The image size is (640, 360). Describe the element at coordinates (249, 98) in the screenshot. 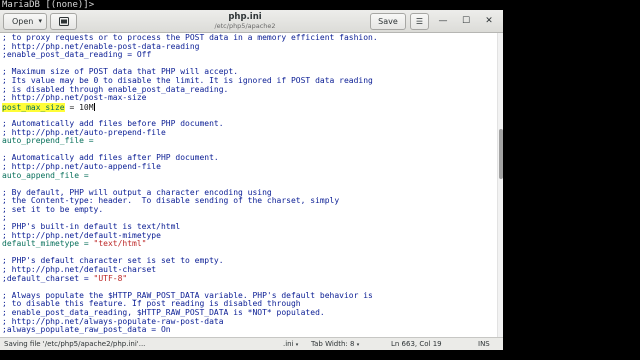

I see `code-line: ; http://php.net/post-max-size` at that location.